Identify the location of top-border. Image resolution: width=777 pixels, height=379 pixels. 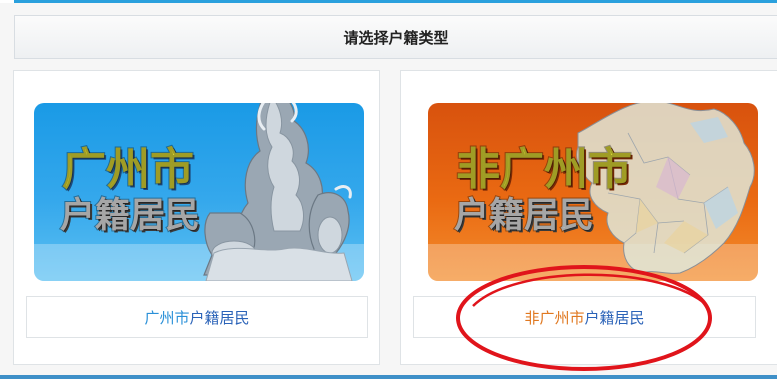
(388, 1).